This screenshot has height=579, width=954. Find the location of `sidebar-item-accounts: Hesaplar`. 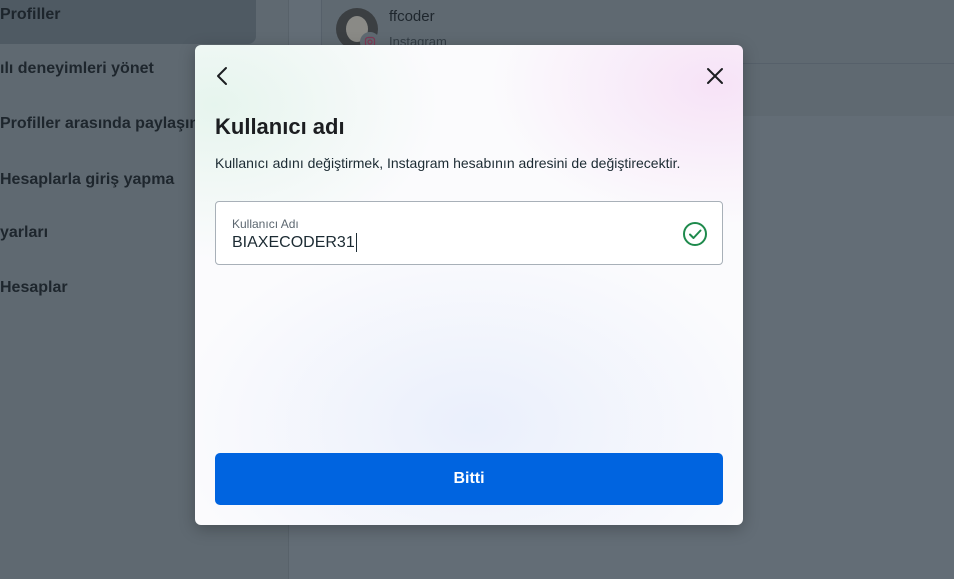

sidebar-item-accounts: Hesaplar is located at coordinates (34, 288).